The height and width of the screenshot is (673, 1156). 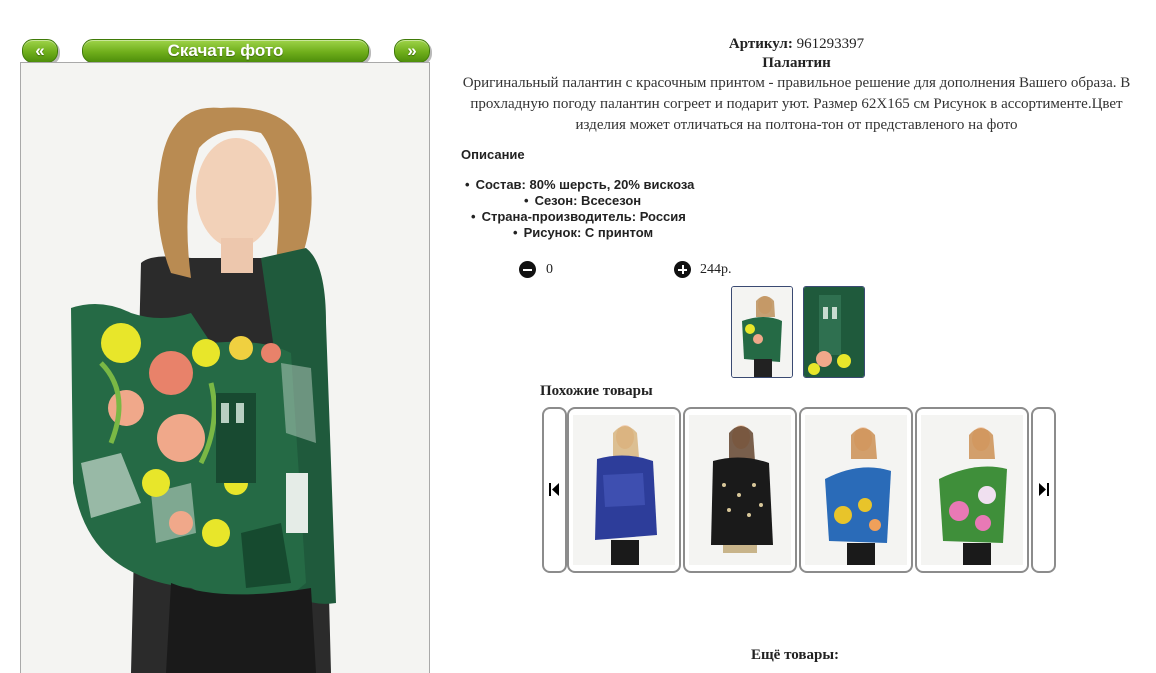 I want to click on more-products-title: Ещё товары:, so click(x=795, y=655).